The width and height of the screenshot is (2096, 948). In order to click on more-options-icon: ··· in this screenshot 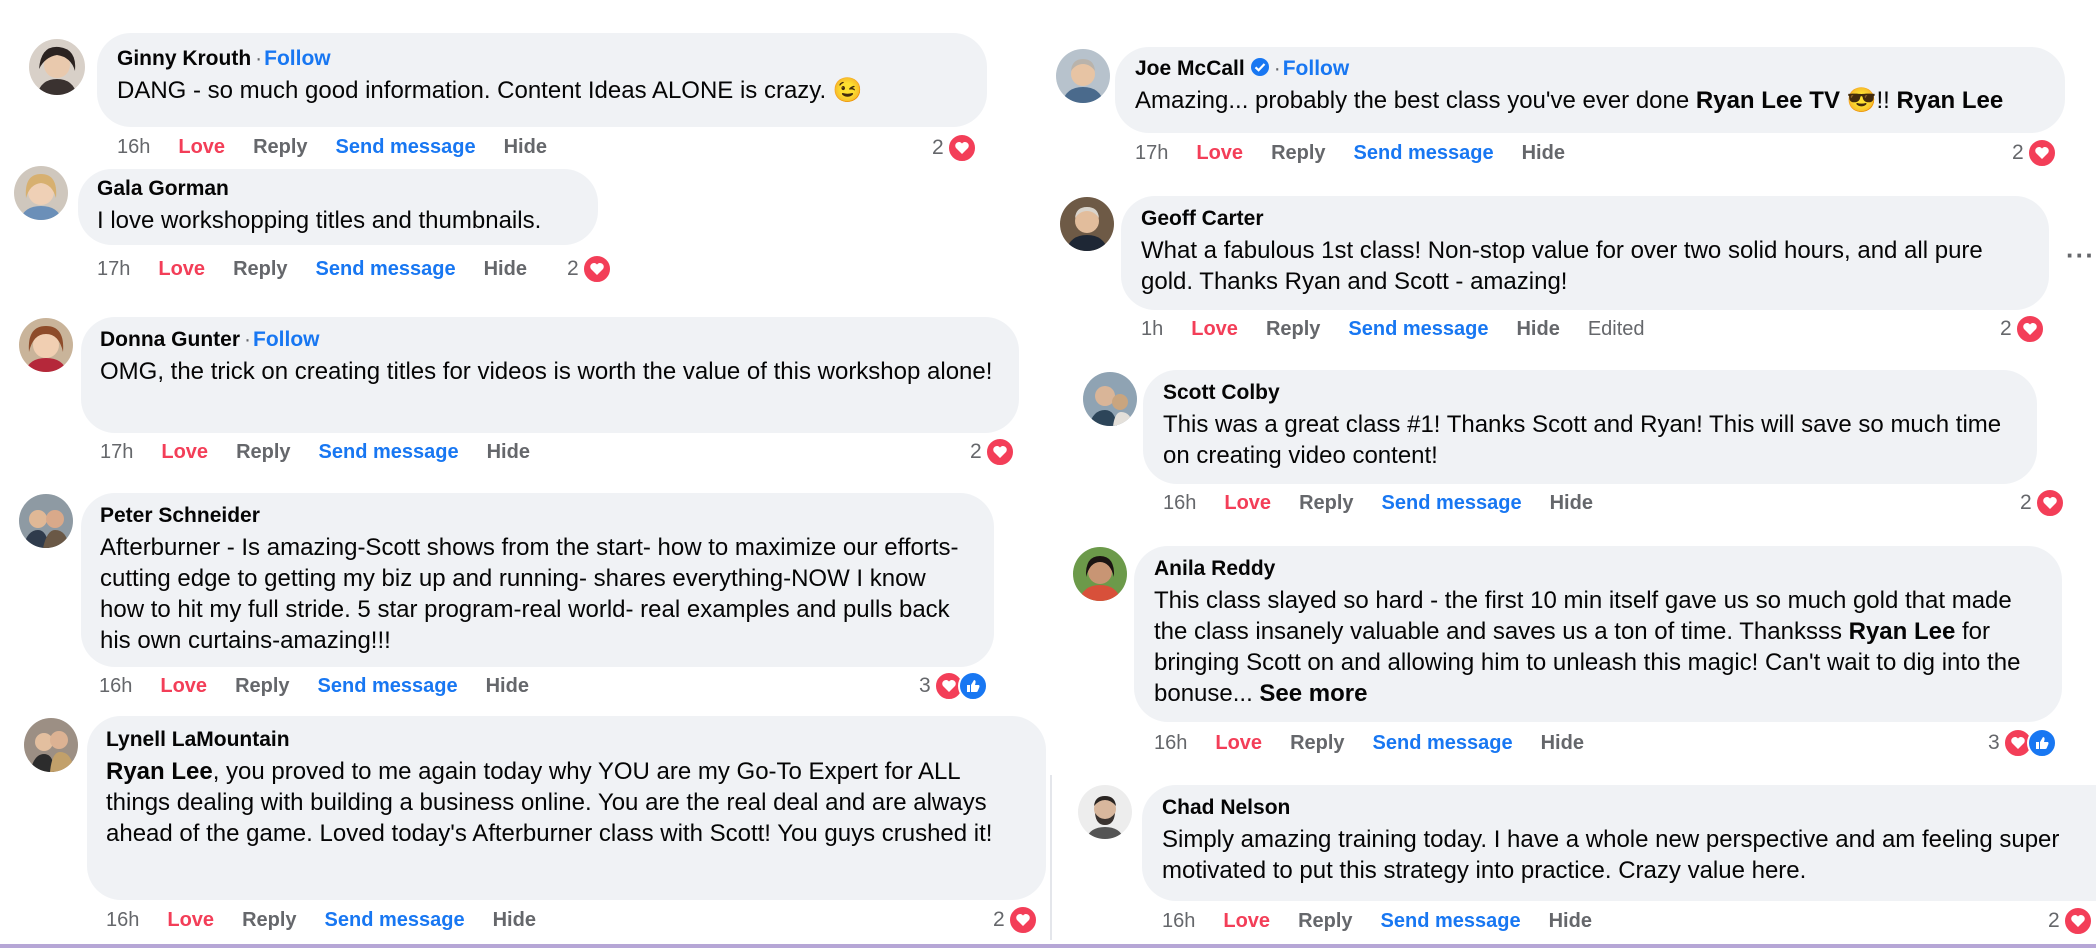, I will do `click(2080, 255)`.